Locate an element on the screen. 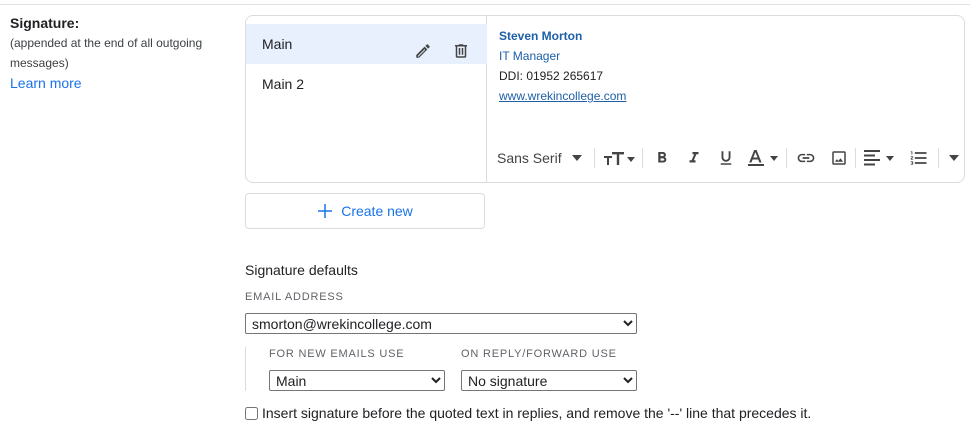 The image size is (970, 433). signature-role: IT Manager is located at coordinates (530, 56).